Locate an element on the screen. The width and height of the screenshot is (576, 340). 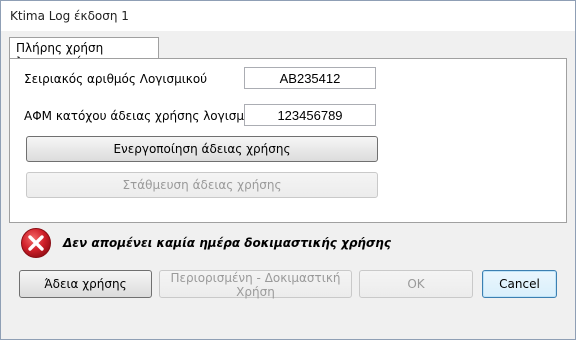
window-title: Ktima Log έκδοση 1 is located at coordinates (69, 16).